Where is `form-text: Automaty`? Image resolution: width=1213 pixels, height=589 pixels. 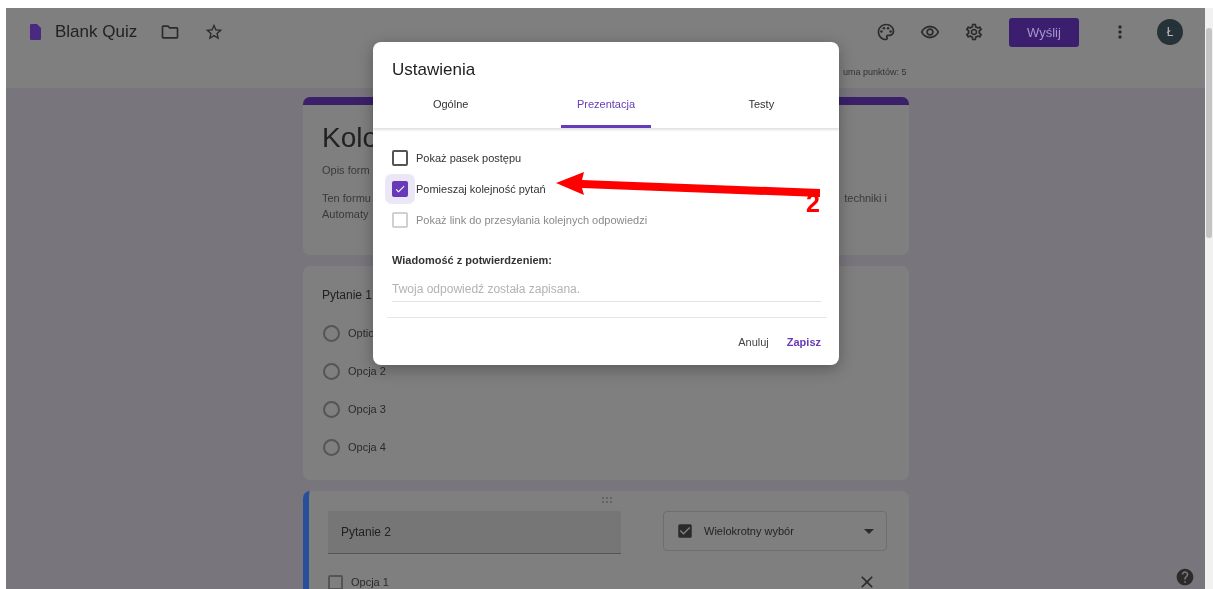
form-text: Automaty is located at coordinates (345, 214).